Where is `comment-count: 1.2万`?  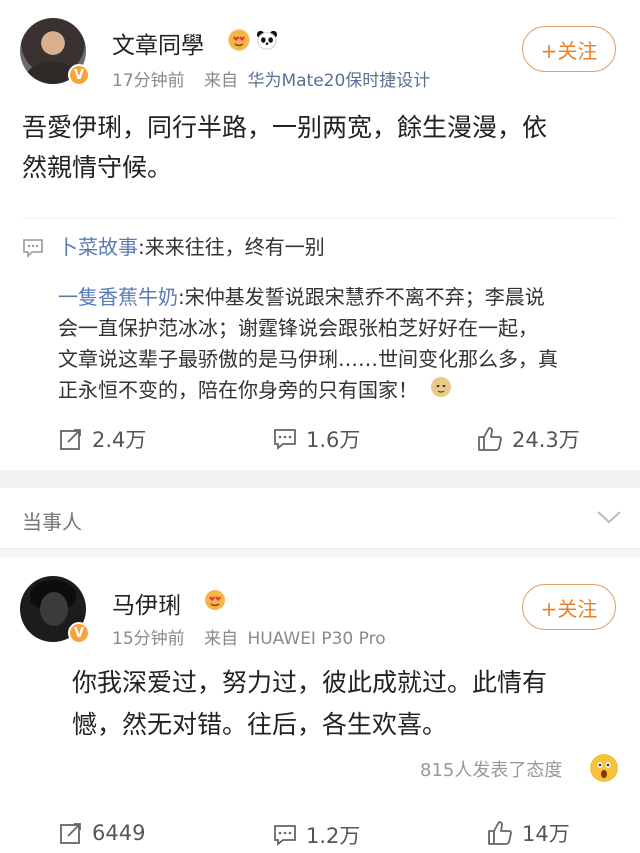
comment-count: 1.2万 is located at coordinates (333, 836).